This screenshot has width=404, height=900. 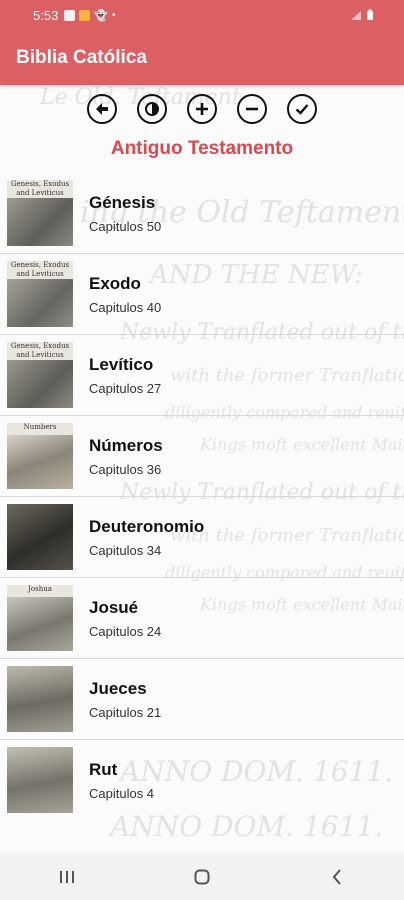 I want to click on book-name: Levítico, so click(x=121, y=364).